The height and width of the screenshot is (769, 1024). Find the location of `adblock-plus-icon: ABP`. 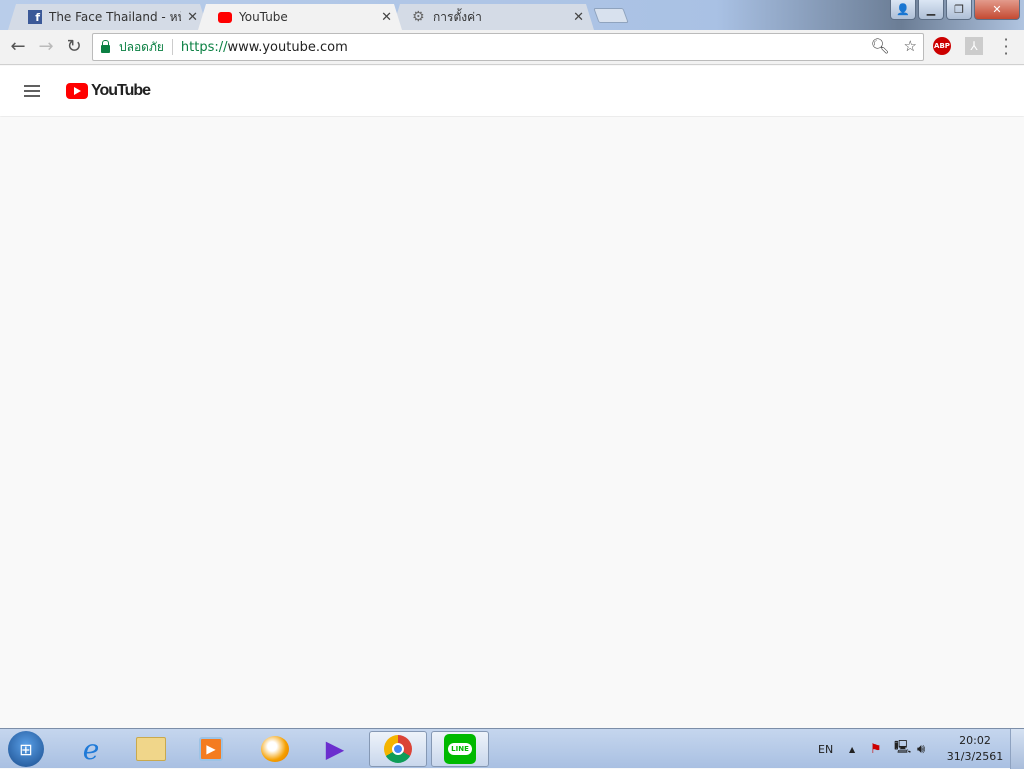

adblock-plus-icon: ABP is located at coordinates (942, 46).